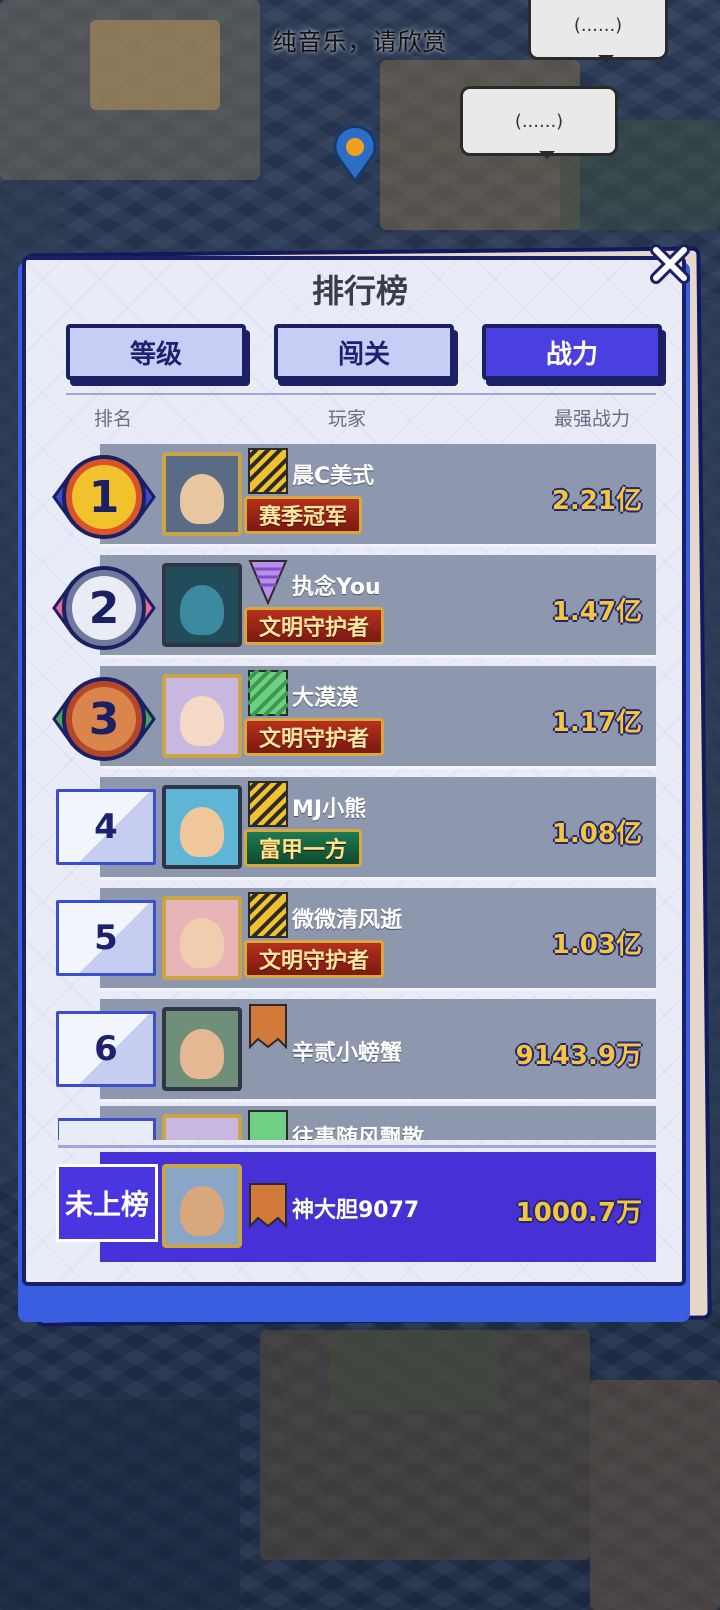  What do you see at coordinates (329, 809) in the screenshot?
I see `player-name: MJ小熊` at bounding box center [329, 809].